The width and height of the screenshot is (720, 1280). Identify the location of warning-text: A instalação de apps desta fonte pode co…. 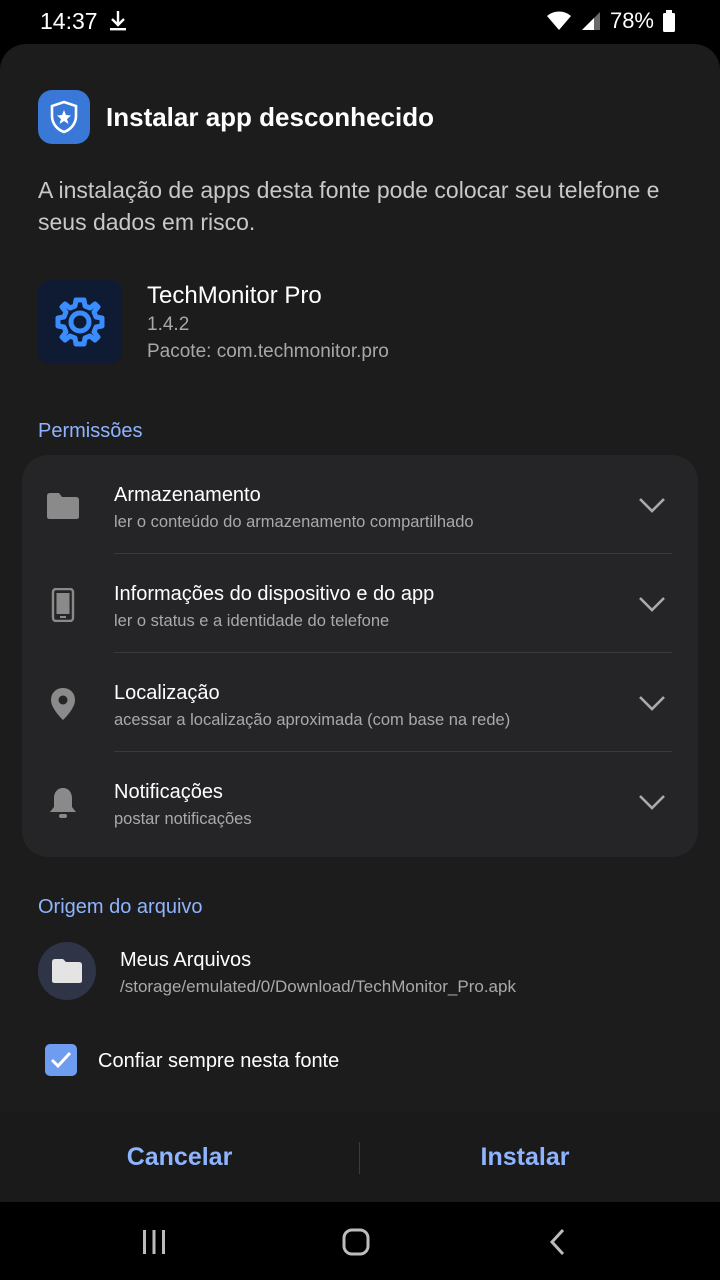
(349, 206).